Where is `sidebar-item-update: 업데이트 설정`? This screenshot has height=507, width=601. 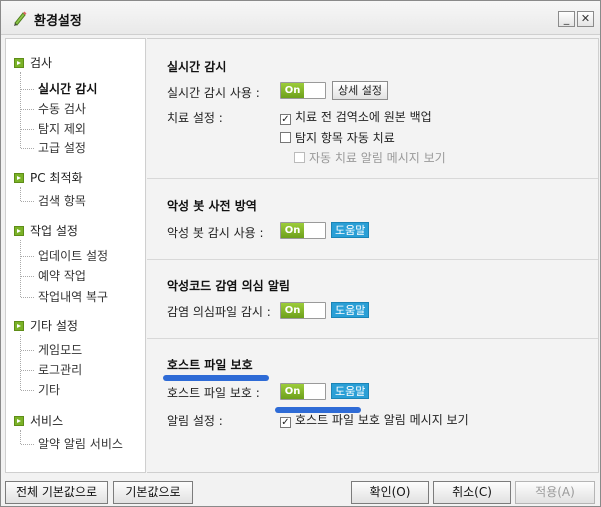 sidebar-item-update: 업데이트 설정 is located at coordinates (73, 256).